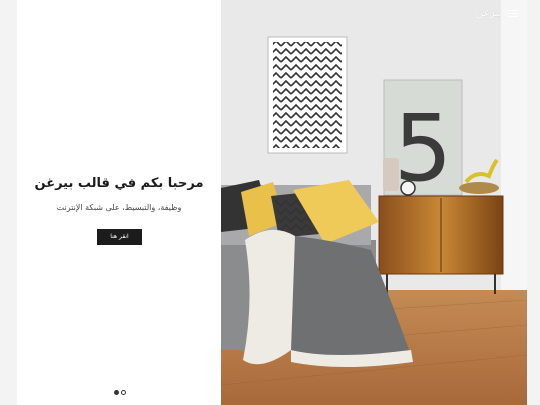 The height and width of the screenshot is (405, 540). Describe the element at coordinates (513, 14) in the screenshot. I see `hamburger-menu-icon` at that location.